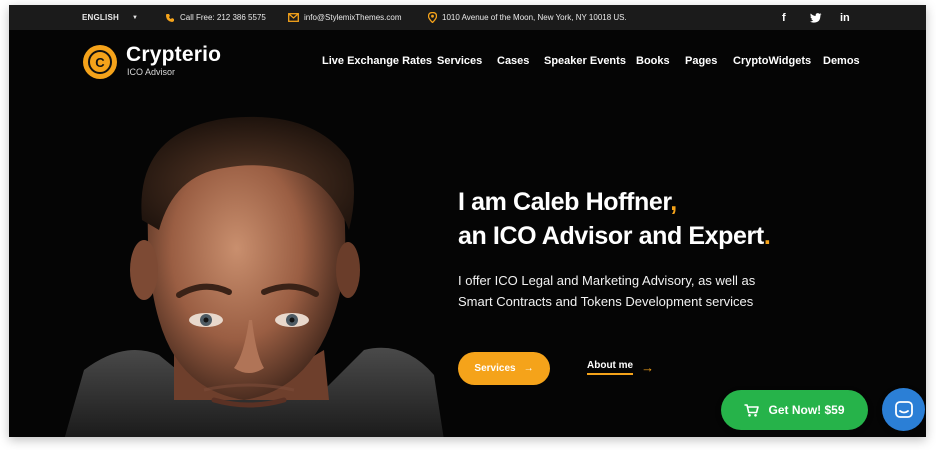 The image size is (936, 450). What do you see at coordinates (772, 61) in the screenshot?
I see `nav-item-cryptowidgets: CryptoWidgets` at bounding box center [772, 61].